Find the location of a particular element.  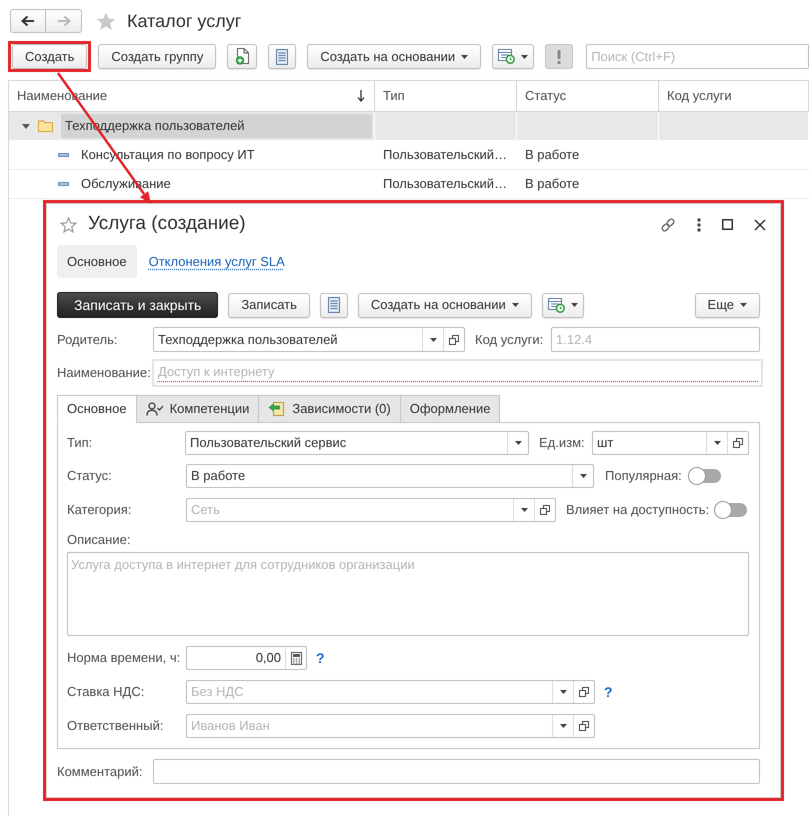

calculator-icon is located at coordinates (296, 658).